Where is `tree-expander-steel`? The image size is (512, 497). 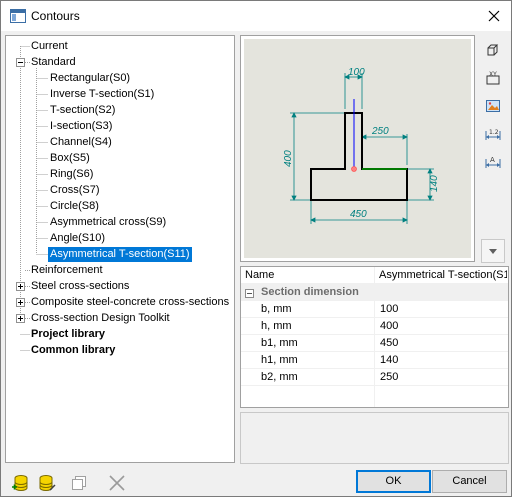 tree-expander-steel is located at coordinates (20, 286).